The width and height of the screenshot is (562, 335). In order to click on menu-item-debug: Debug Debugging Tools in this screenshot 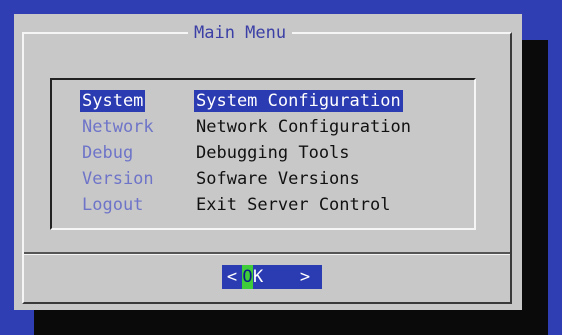, I will do `click(258, 155)`.